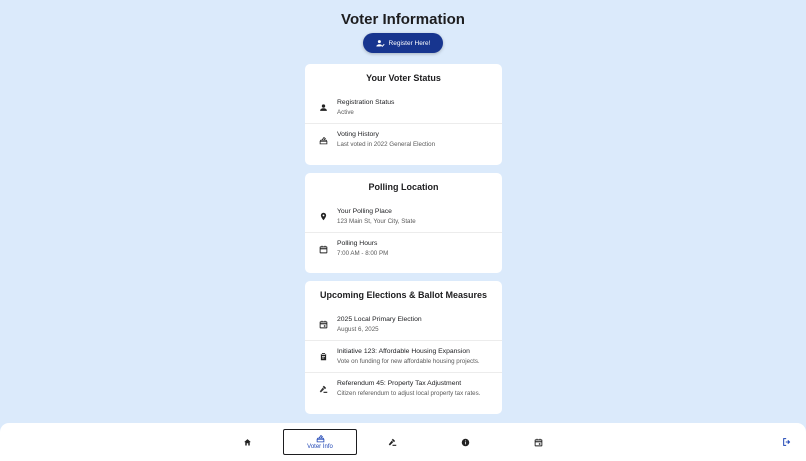  I want to click on info-icon, so click(465, 442).